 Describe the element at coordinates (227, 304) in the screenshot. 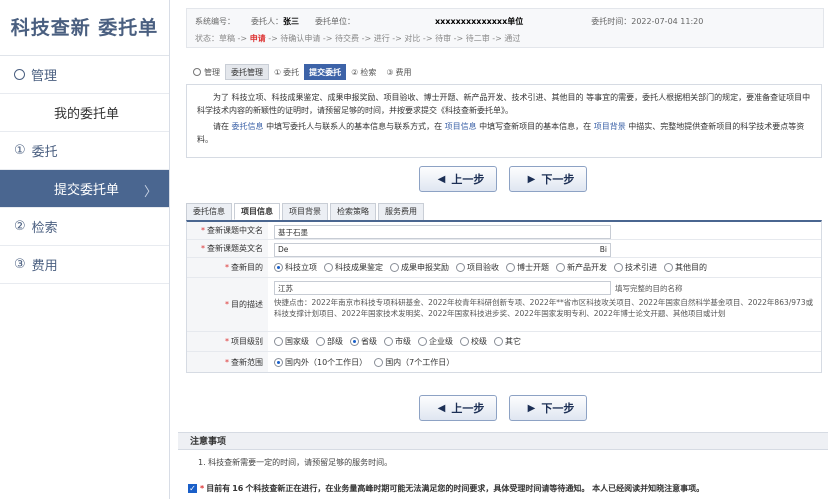

I see `field-label: * 目的描述` at that location.